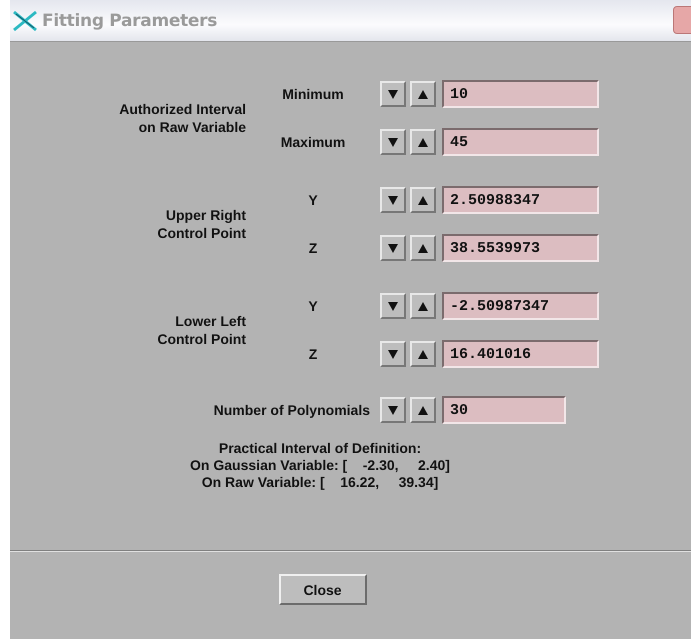 The height and width of the screenshot is (639, 691). I want to click on input-field: 10, so click(520, 94).